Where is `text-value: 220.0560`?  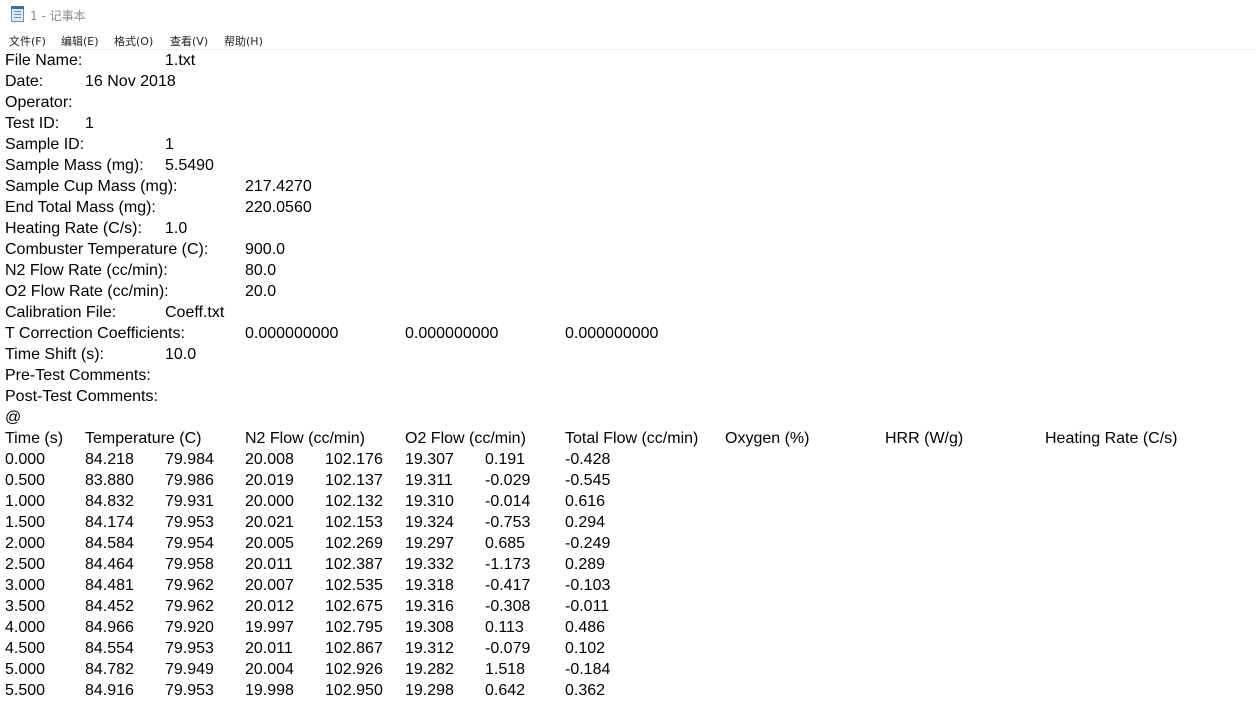 text-value: 220.0560 is located at coordinates (278, 207).